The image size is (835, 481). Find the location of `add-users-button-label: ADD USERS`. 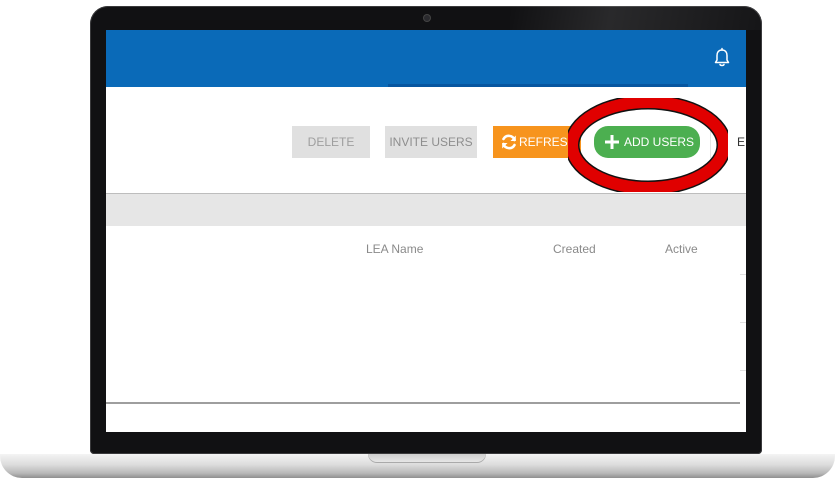

add-users-button-label: ADD USERS is located at coordinates (659, 142).